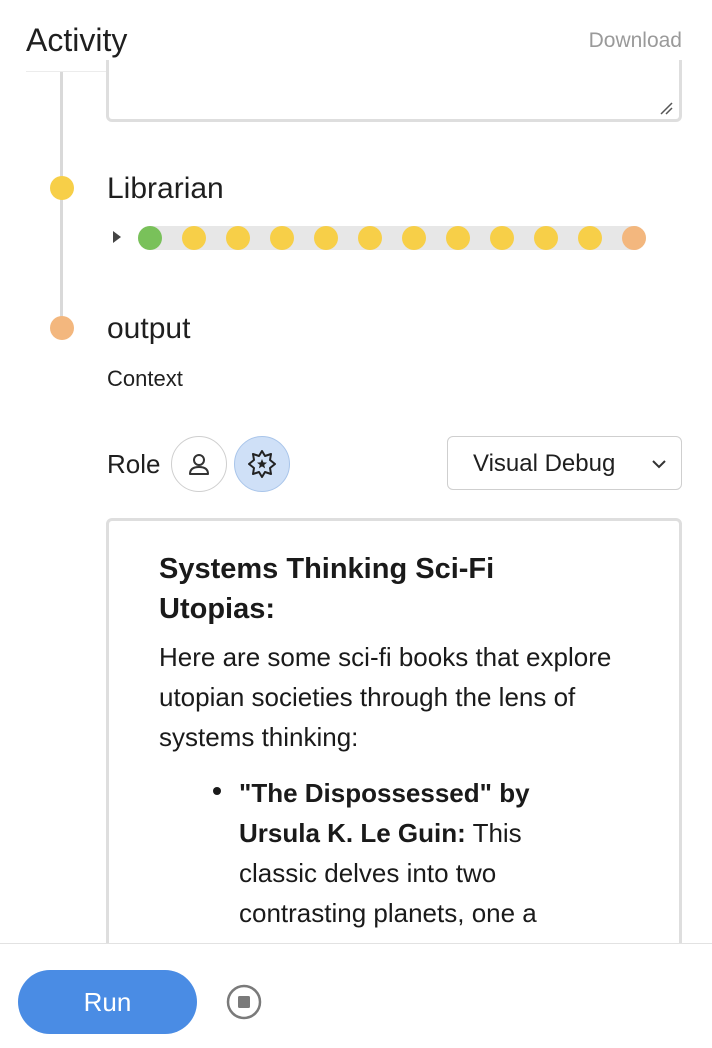 This screenshot has width=712, height=1048. I want to click on page-title: Activity, so click(77, 40).